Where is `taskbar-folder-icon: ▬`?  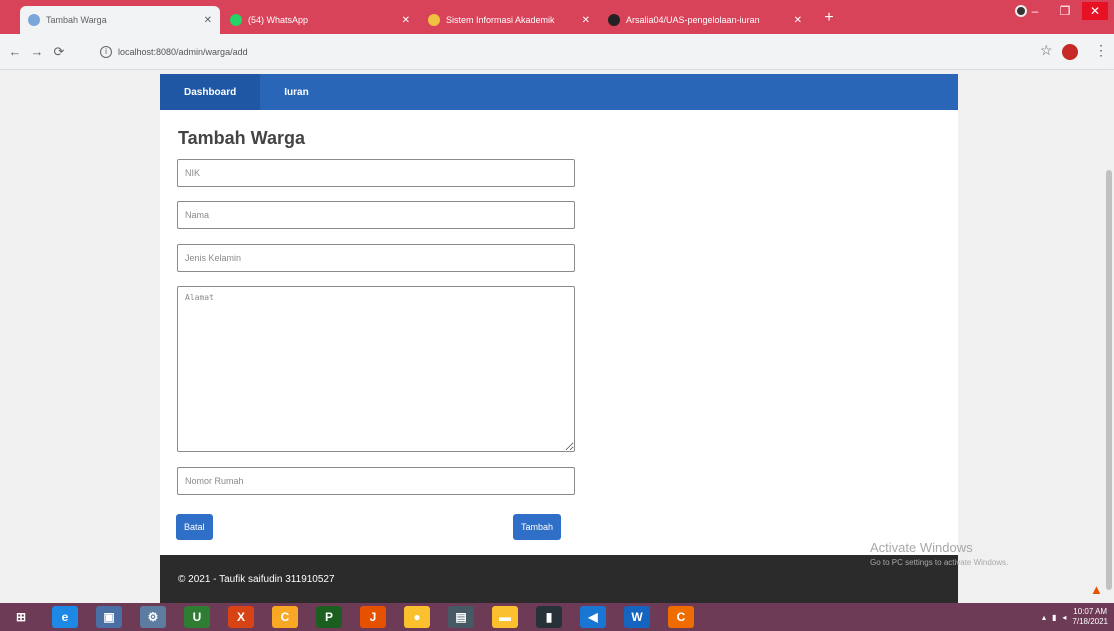
taskbar-folder-icon: ▬ is located at coordinates (505, 617).